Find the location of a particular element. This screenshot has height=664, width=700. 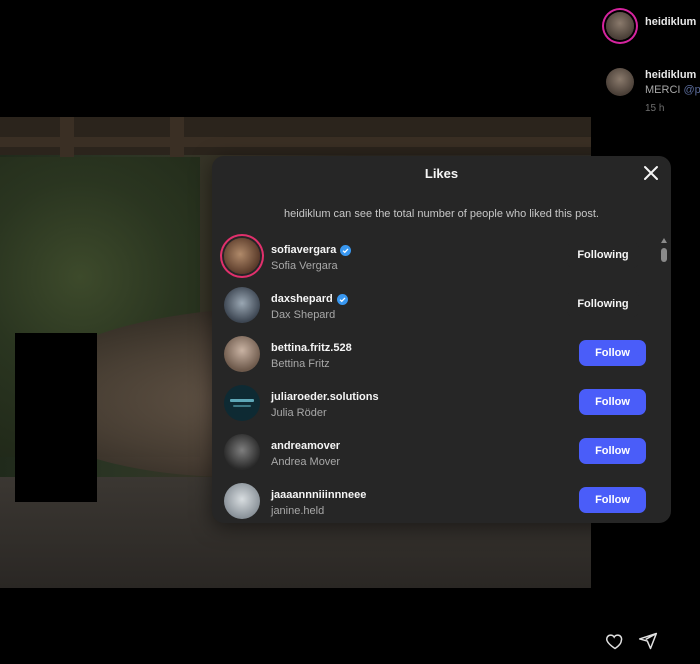

full-name: Andrea Mover is located at coordinates (306, 462).